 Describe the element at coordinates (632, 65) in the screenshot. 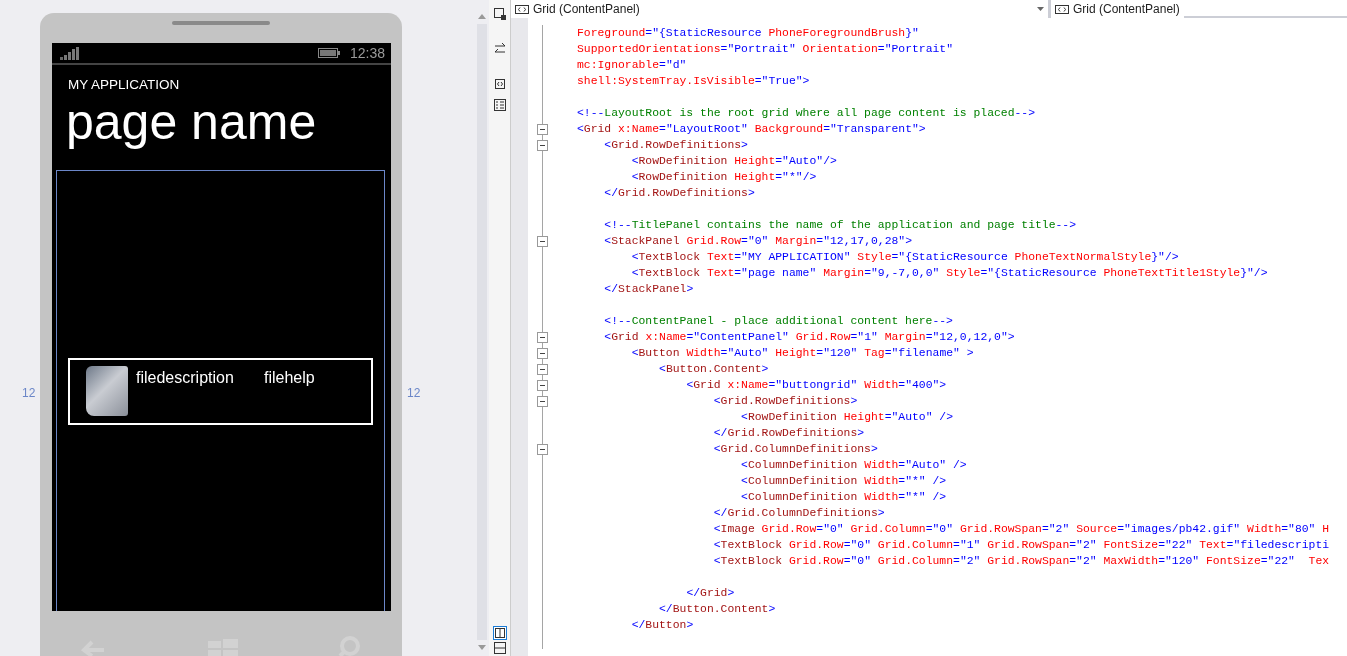

I see `code-line: mc:Ignorable="d"` at that location.